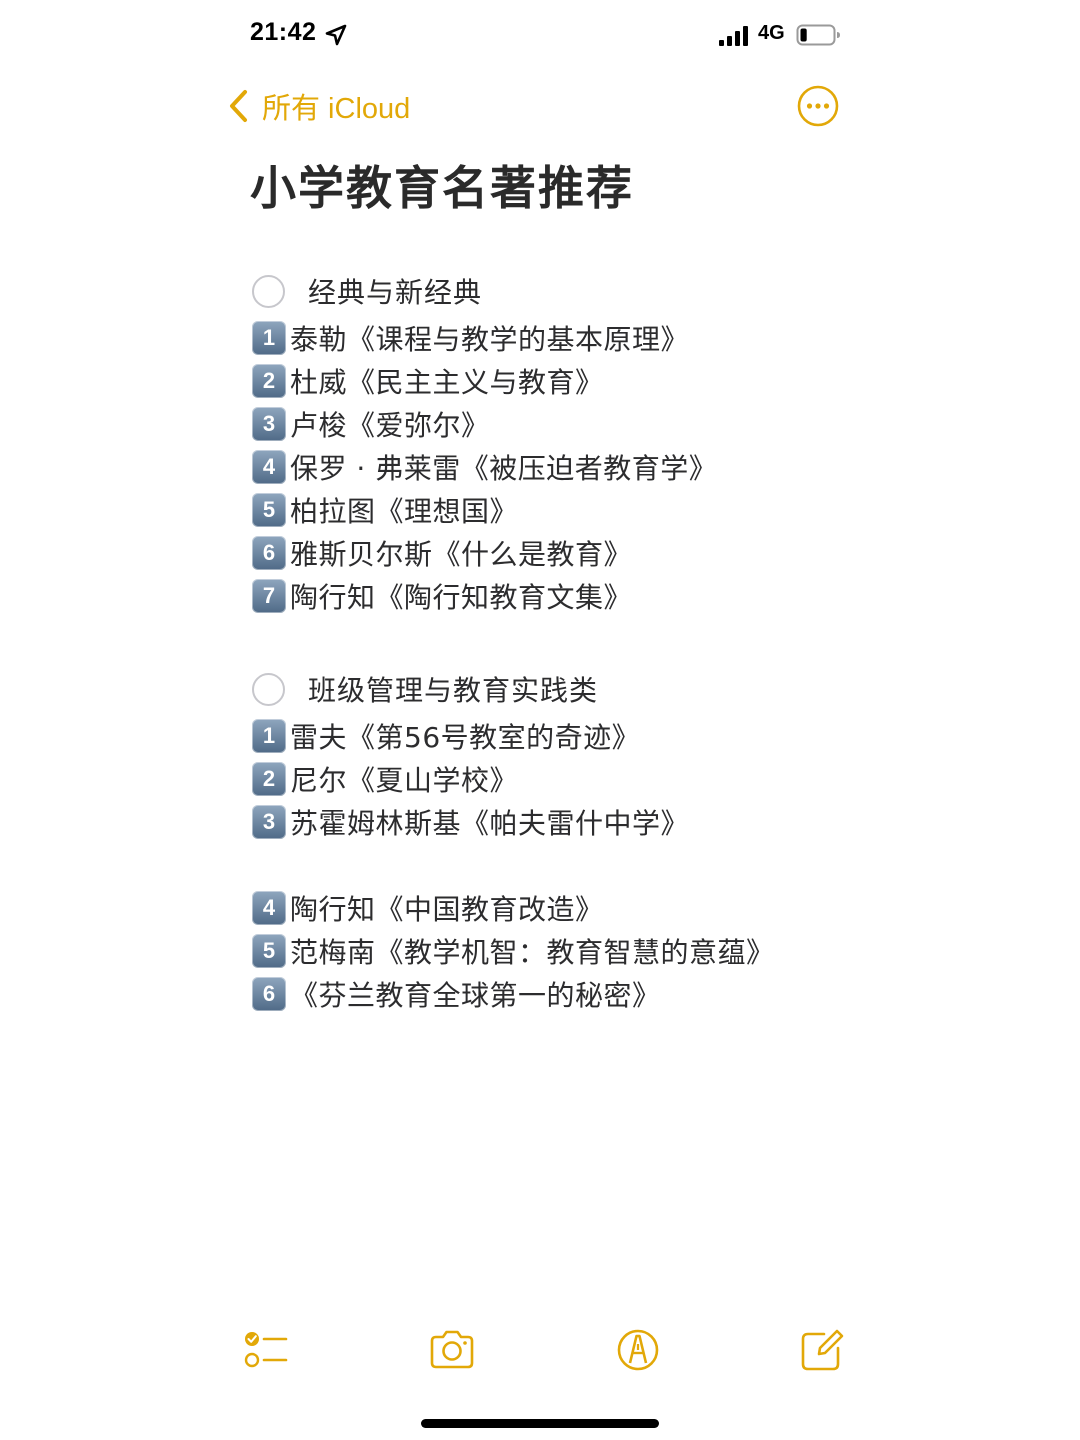 Image resolution: width=1080 pixels, height=1440 pixels. Describe the element at coordinates (452, 1350) in the screenshot. I see `camera-icon` at that location.